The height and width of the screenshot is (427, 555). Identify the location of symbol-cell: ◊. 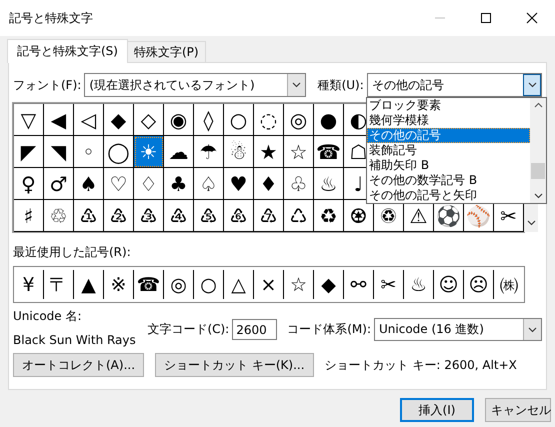
(209, 120).